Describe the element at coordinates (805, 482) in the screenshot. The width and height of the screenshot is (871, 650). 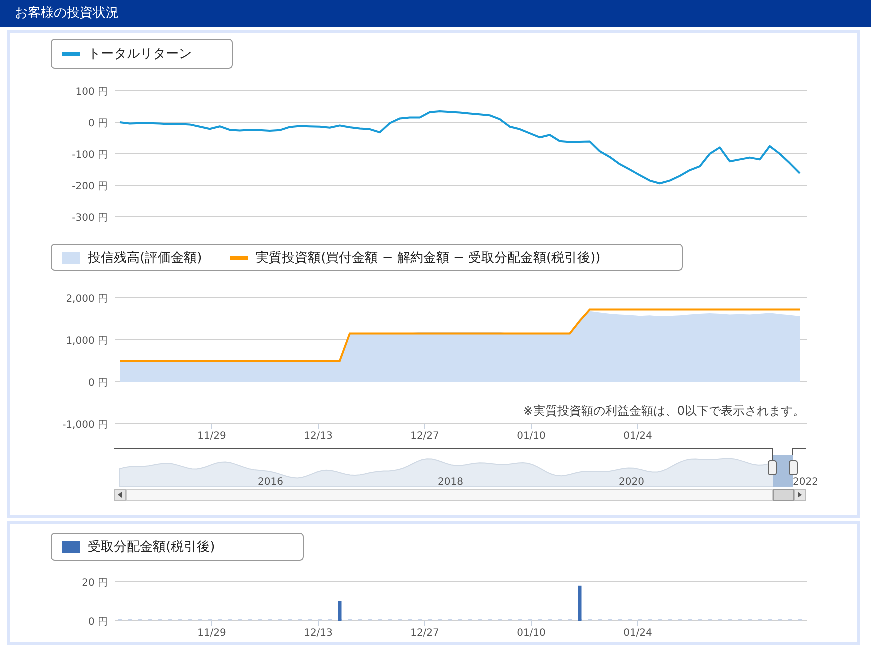
I see `year-label: 2022` at that location.